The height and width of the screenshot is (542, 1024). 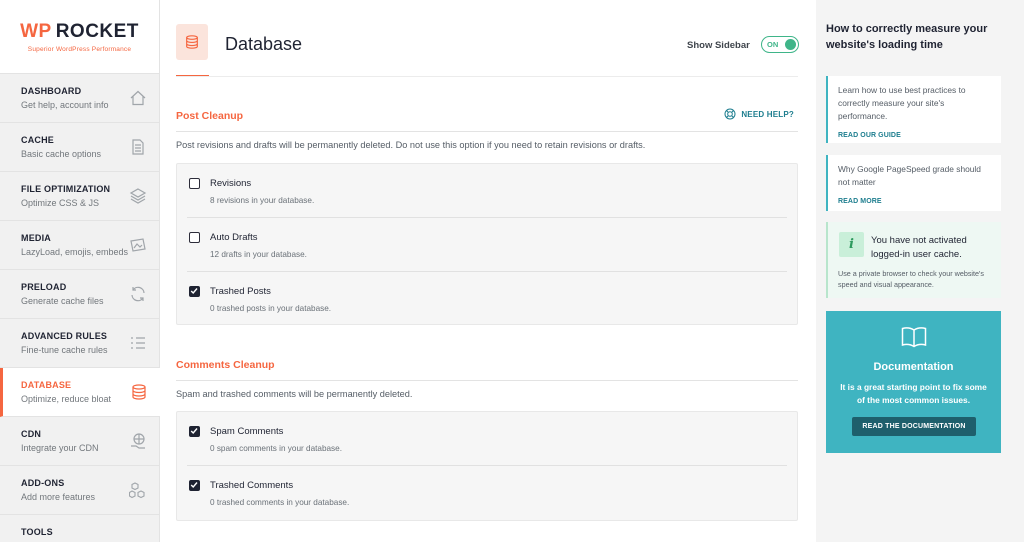 I want to click on logo-rocket-text: ROCKET, so click(x=97, y=31).